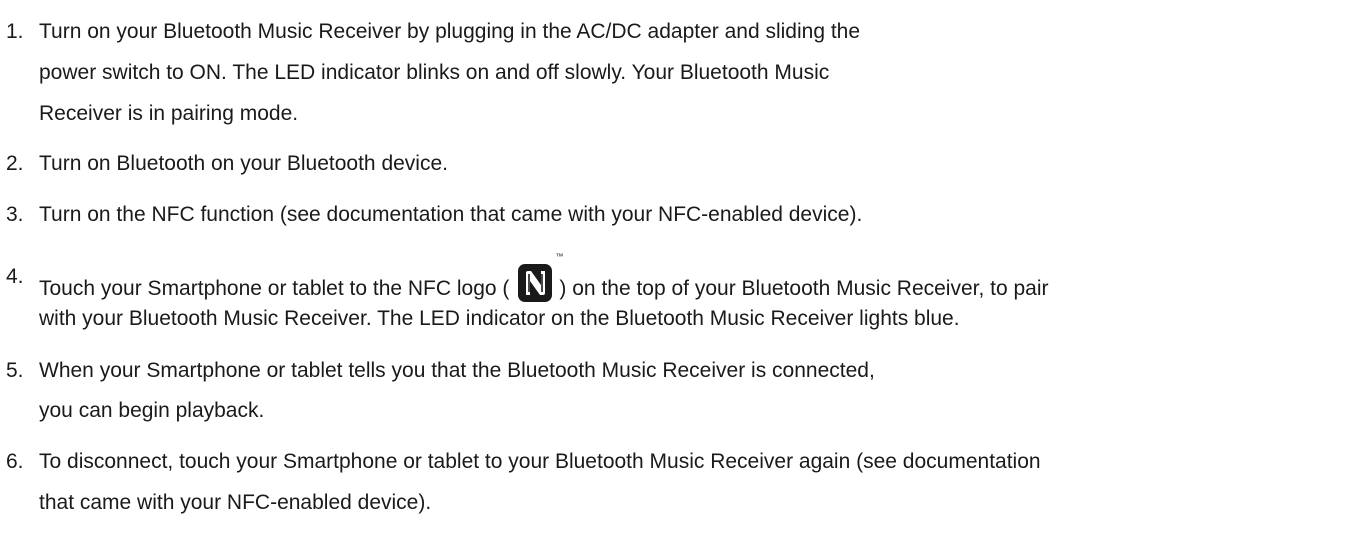  I want to click on trademark-mark: ™, so click(559, 256).